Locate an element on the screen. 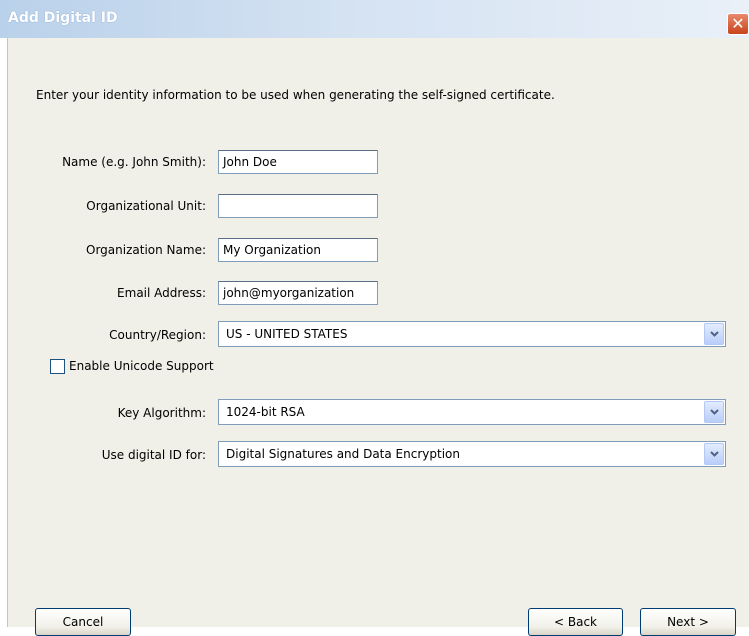  algorithm-label: Key Algorithm: is located at coordinates (161, 413).